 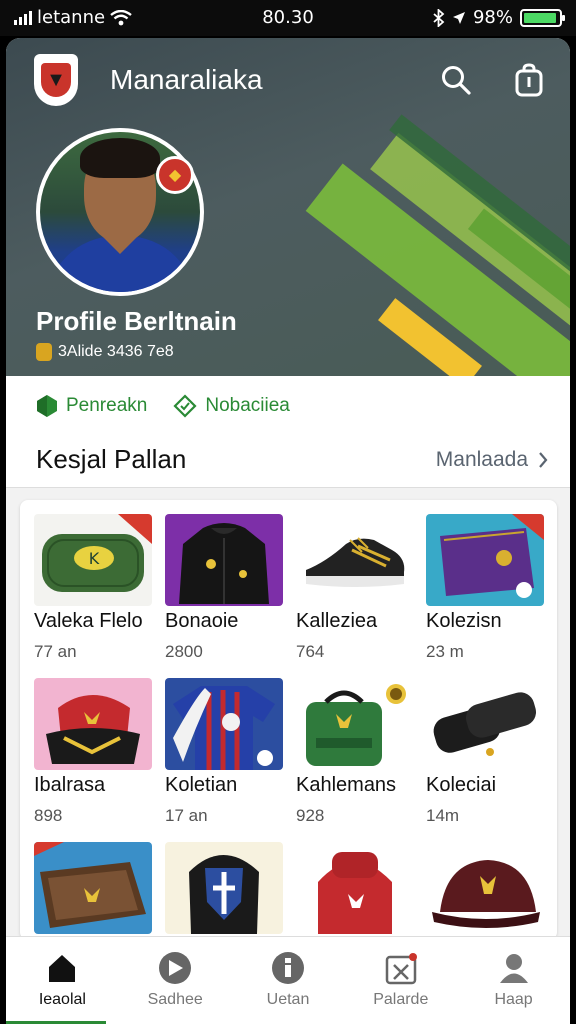 I want to click on tab-label: Sadhee, so click(x=175, y=999).